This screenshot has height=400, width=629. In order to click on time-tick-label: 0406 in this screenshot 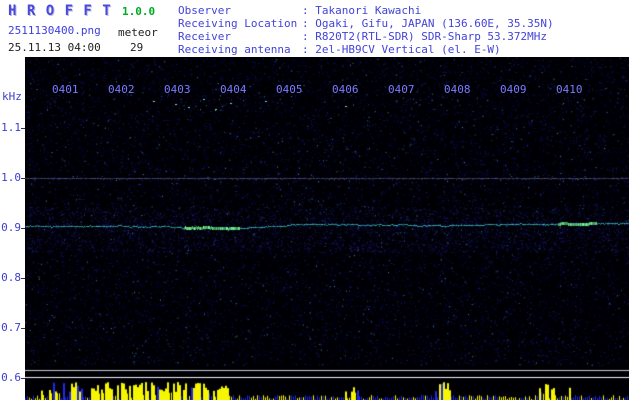, I will do `click(345, 89)`.